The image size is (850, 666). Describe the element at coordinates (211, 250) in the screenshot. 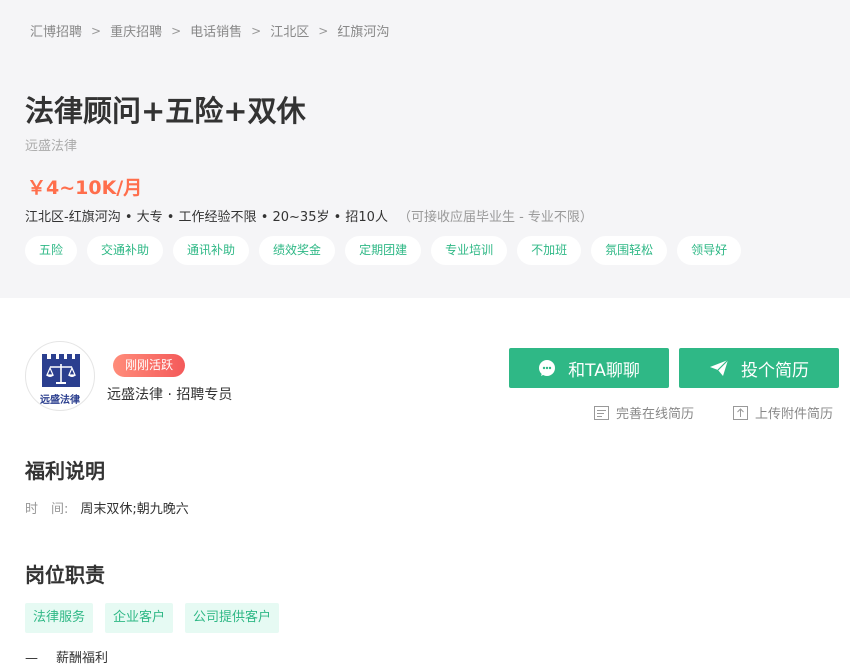

I see `benefit-tag: 通讯补助` at that location.